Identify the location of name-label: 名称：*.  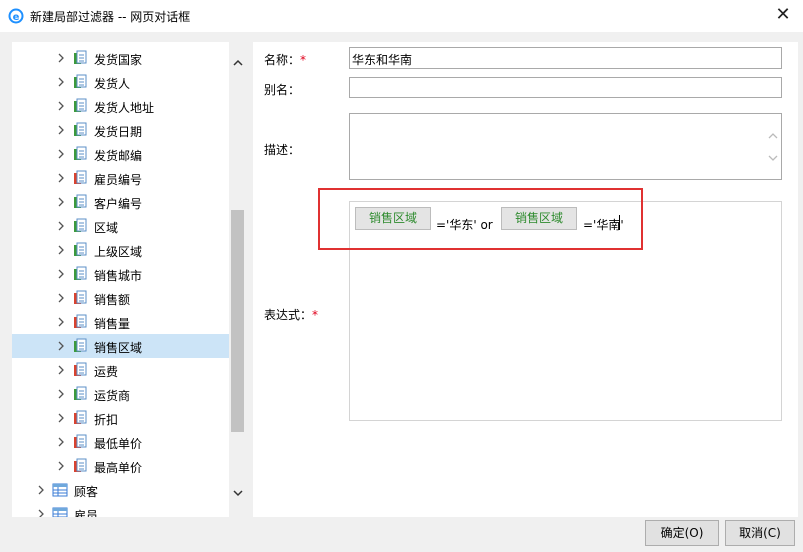
(285, 59).